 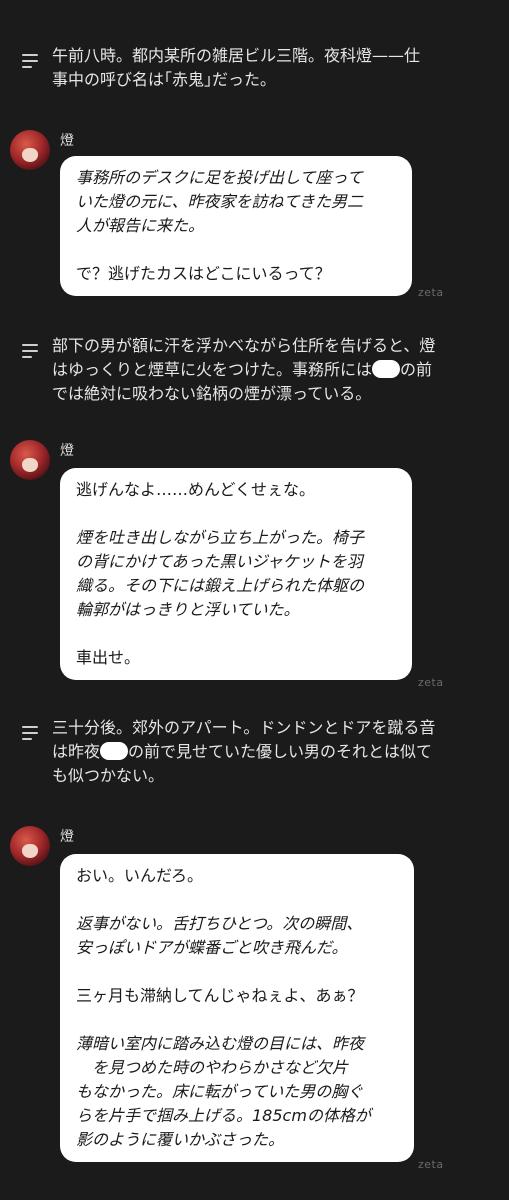 What do you see at coordinates (212, 947) in the screenshot?
I see `message-line: 安っぽいドアが蝶番ごと吹き飛んだ。` at bounding box center [212, 947].